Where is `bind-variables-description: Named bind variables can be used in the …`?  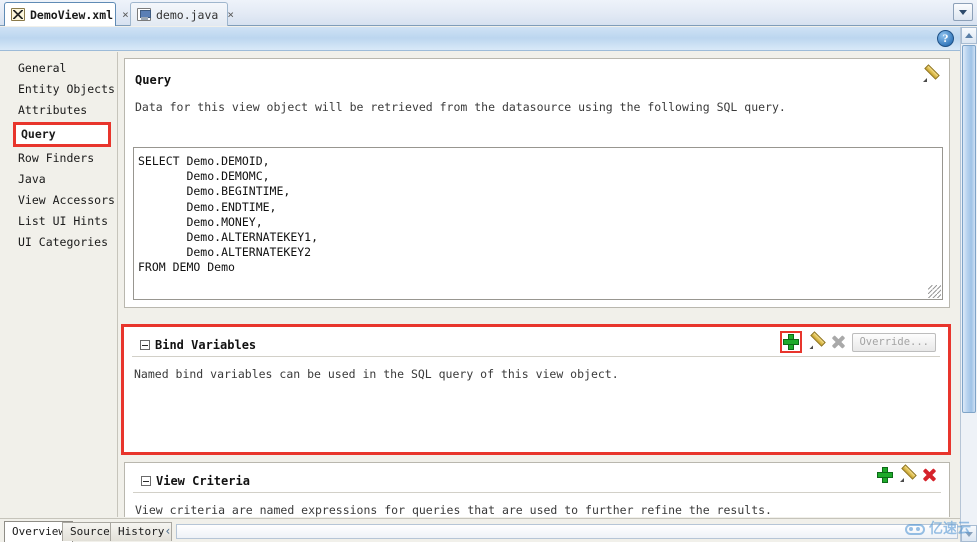
bind-variables-description: Named bind variables can be used in the … is located at coordinates (376, 374).